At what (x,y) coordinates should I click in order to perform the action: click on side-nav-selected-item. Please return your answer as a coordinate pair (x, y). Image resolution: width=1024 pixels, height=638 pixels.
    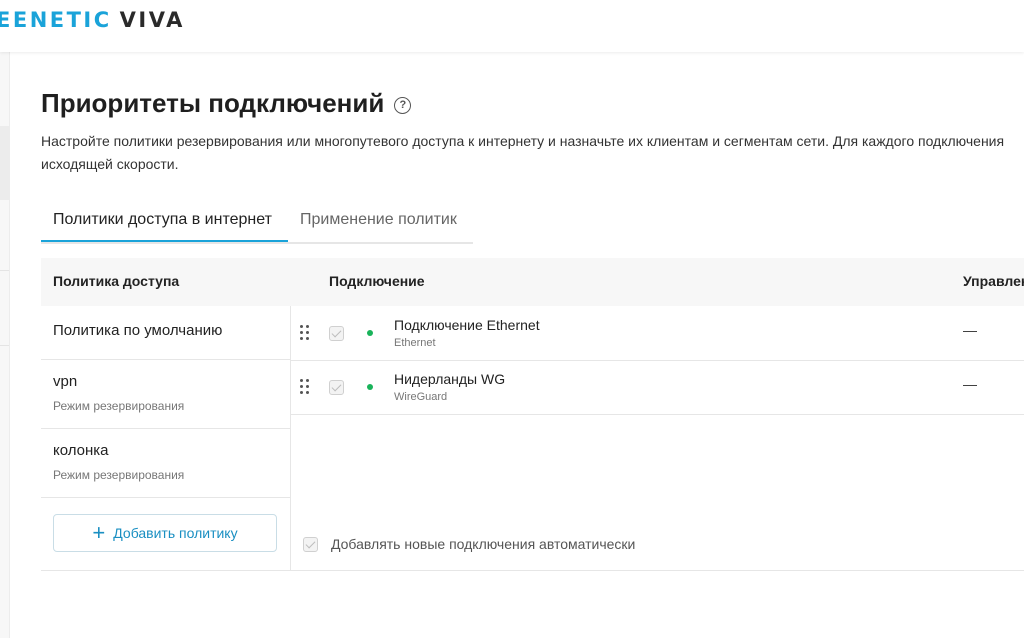
    Looking at the image, I should click on (4, 163).